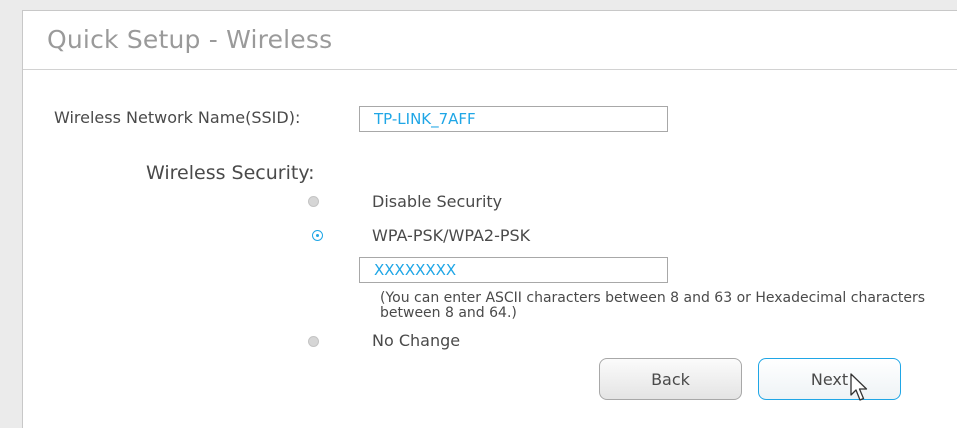  I want to click on radio-no-change, so click(313, 341).